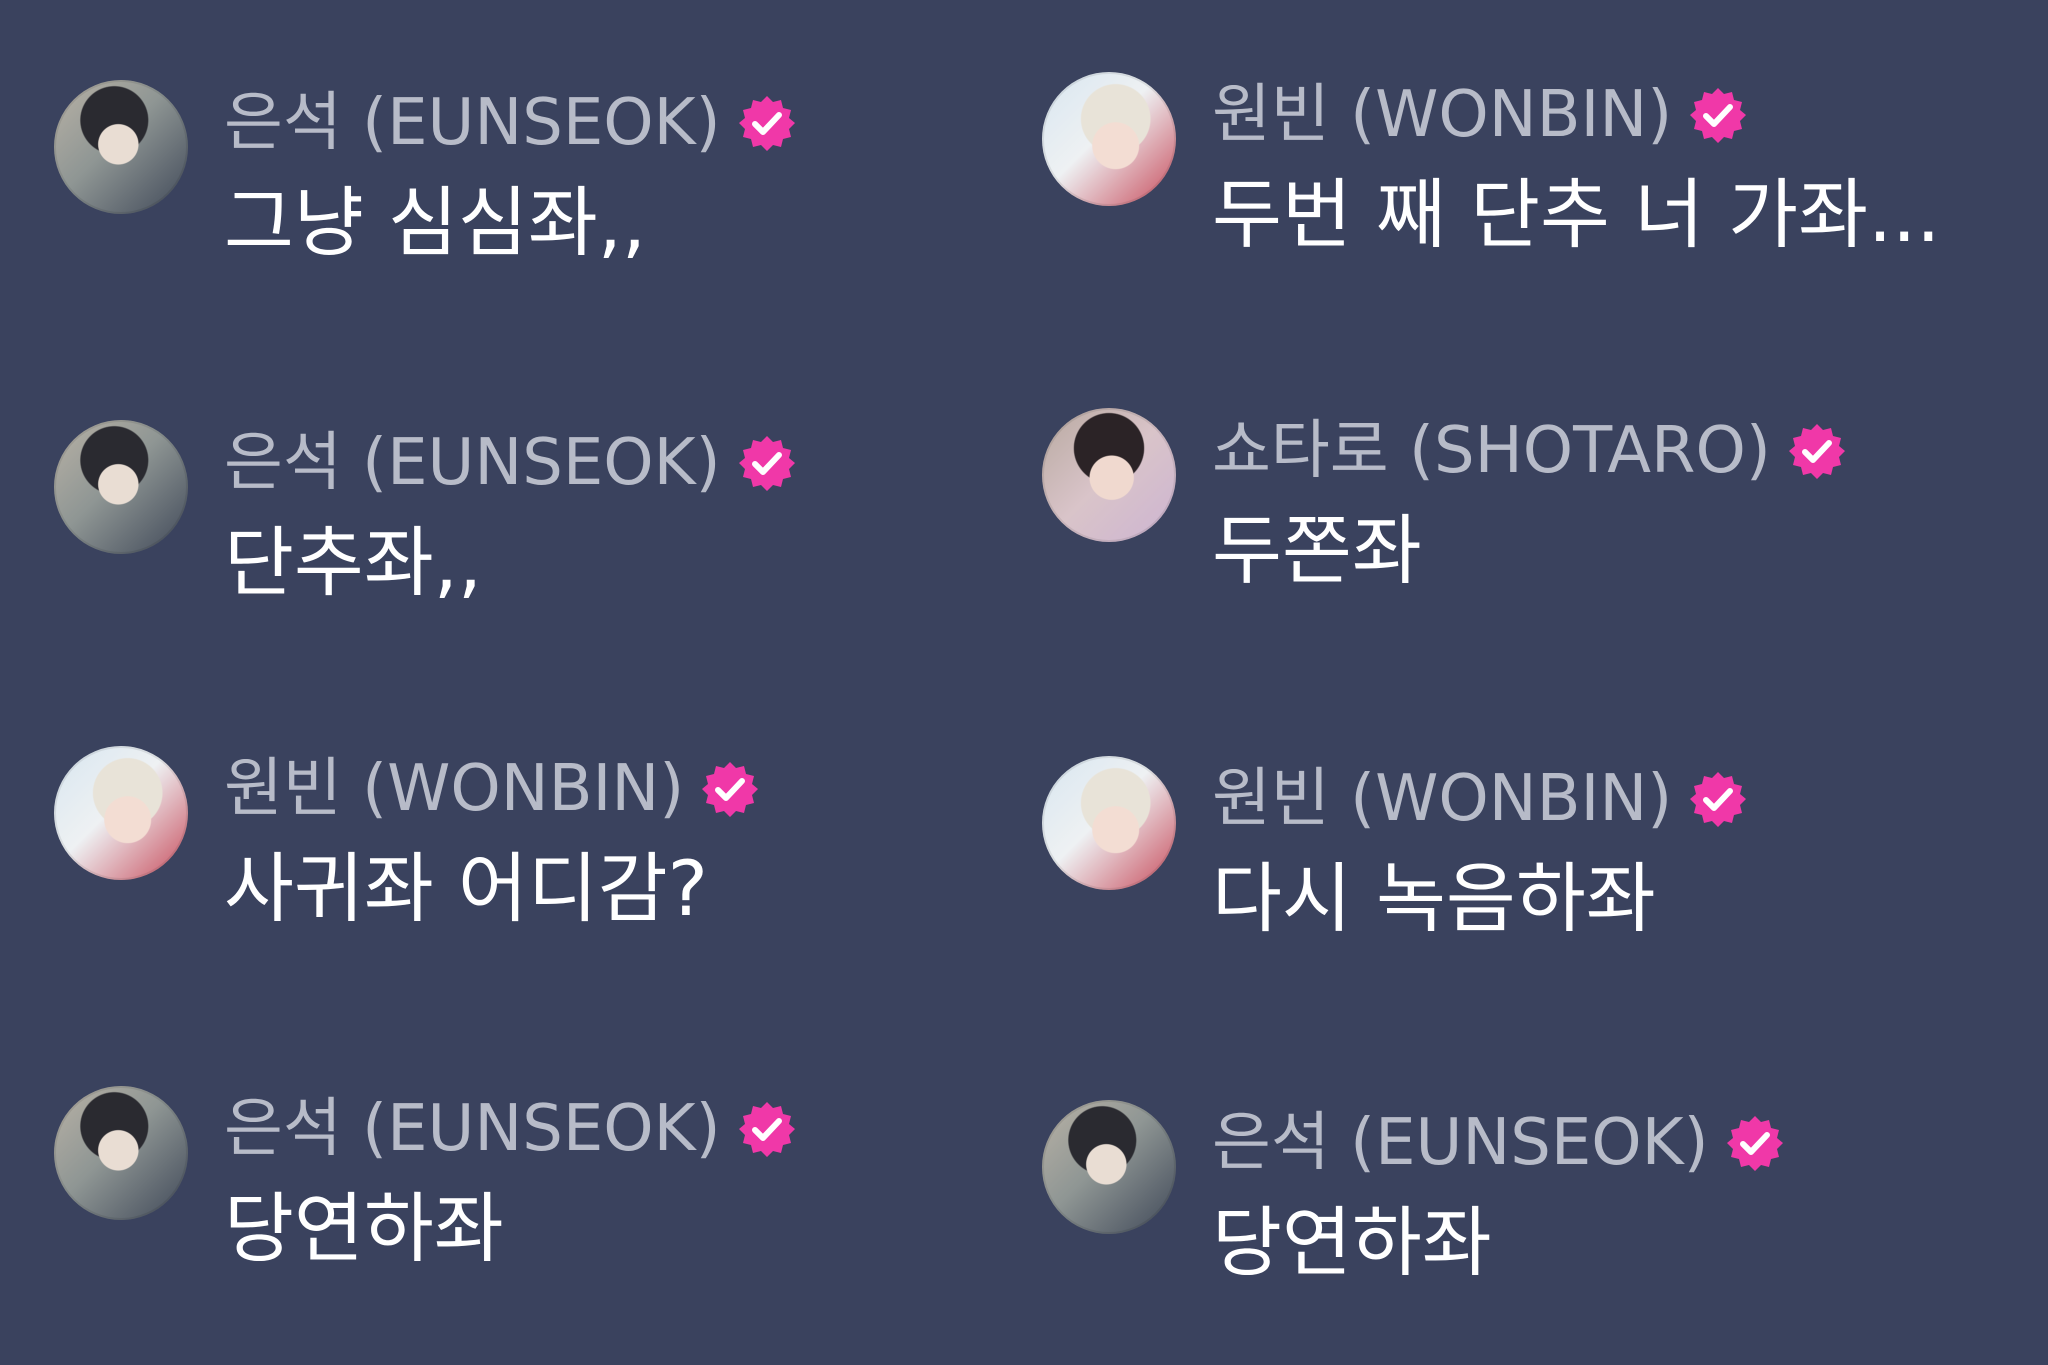 The height and width of the screenshot is (1365, 2048). Describe the element at coordinates (466, 888) in the screenshot. I see `message-text: 사귀좌 어디감?` at that location.